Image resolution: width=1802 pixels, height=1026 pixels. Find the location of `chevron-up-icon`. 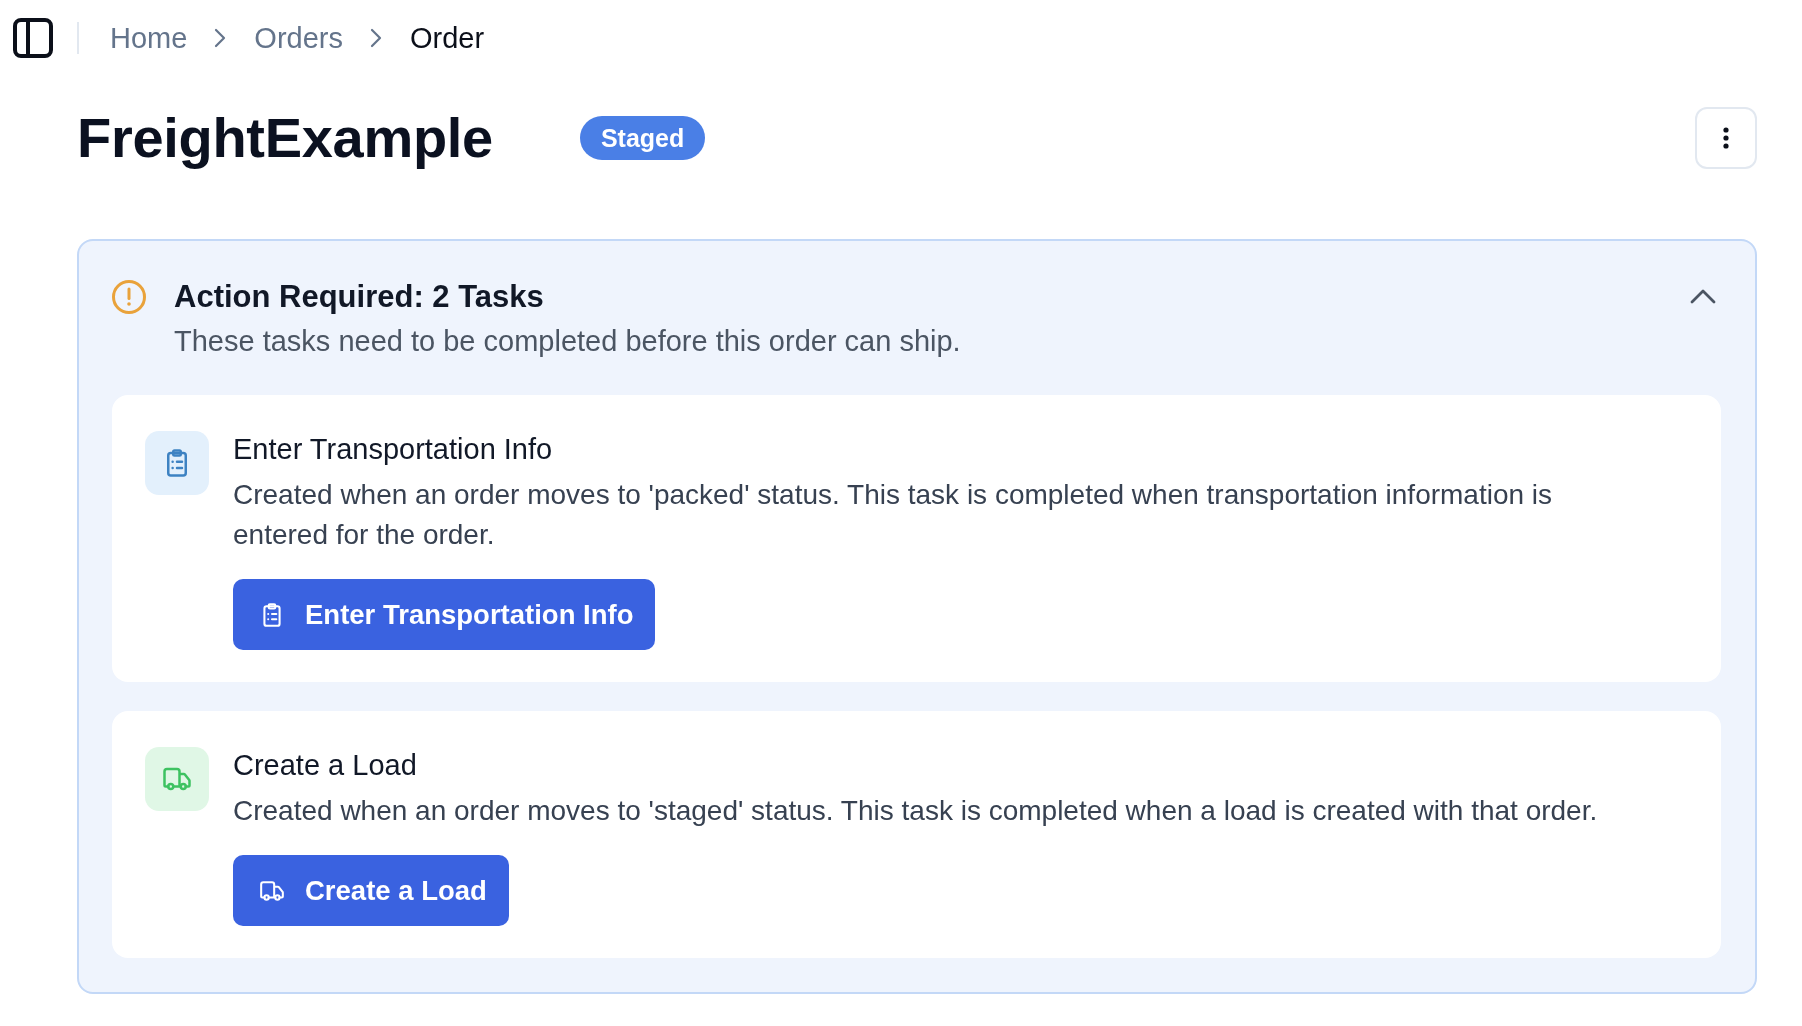

chevron-up-icon is located at coordinates (1703, 296).